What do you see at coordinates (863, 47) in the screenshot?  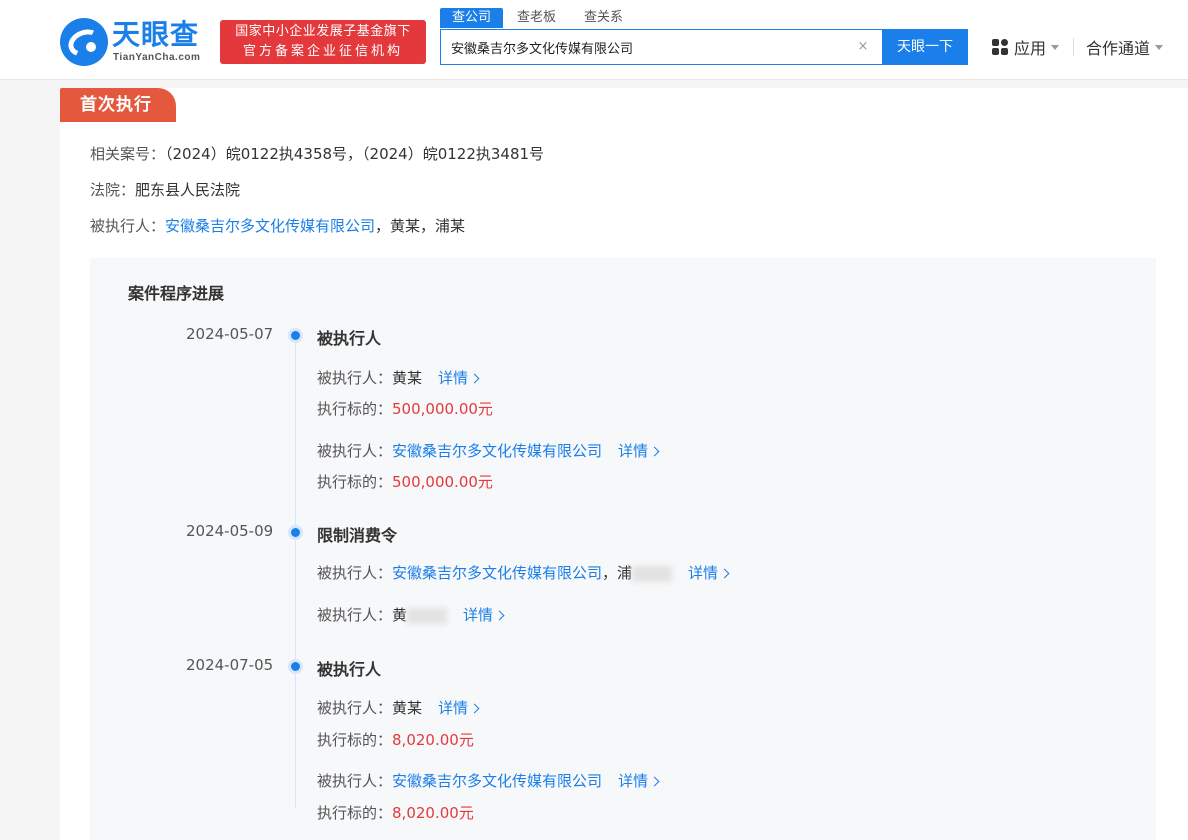 I see `clear-icon: ×` at bounding box center [863, 47].